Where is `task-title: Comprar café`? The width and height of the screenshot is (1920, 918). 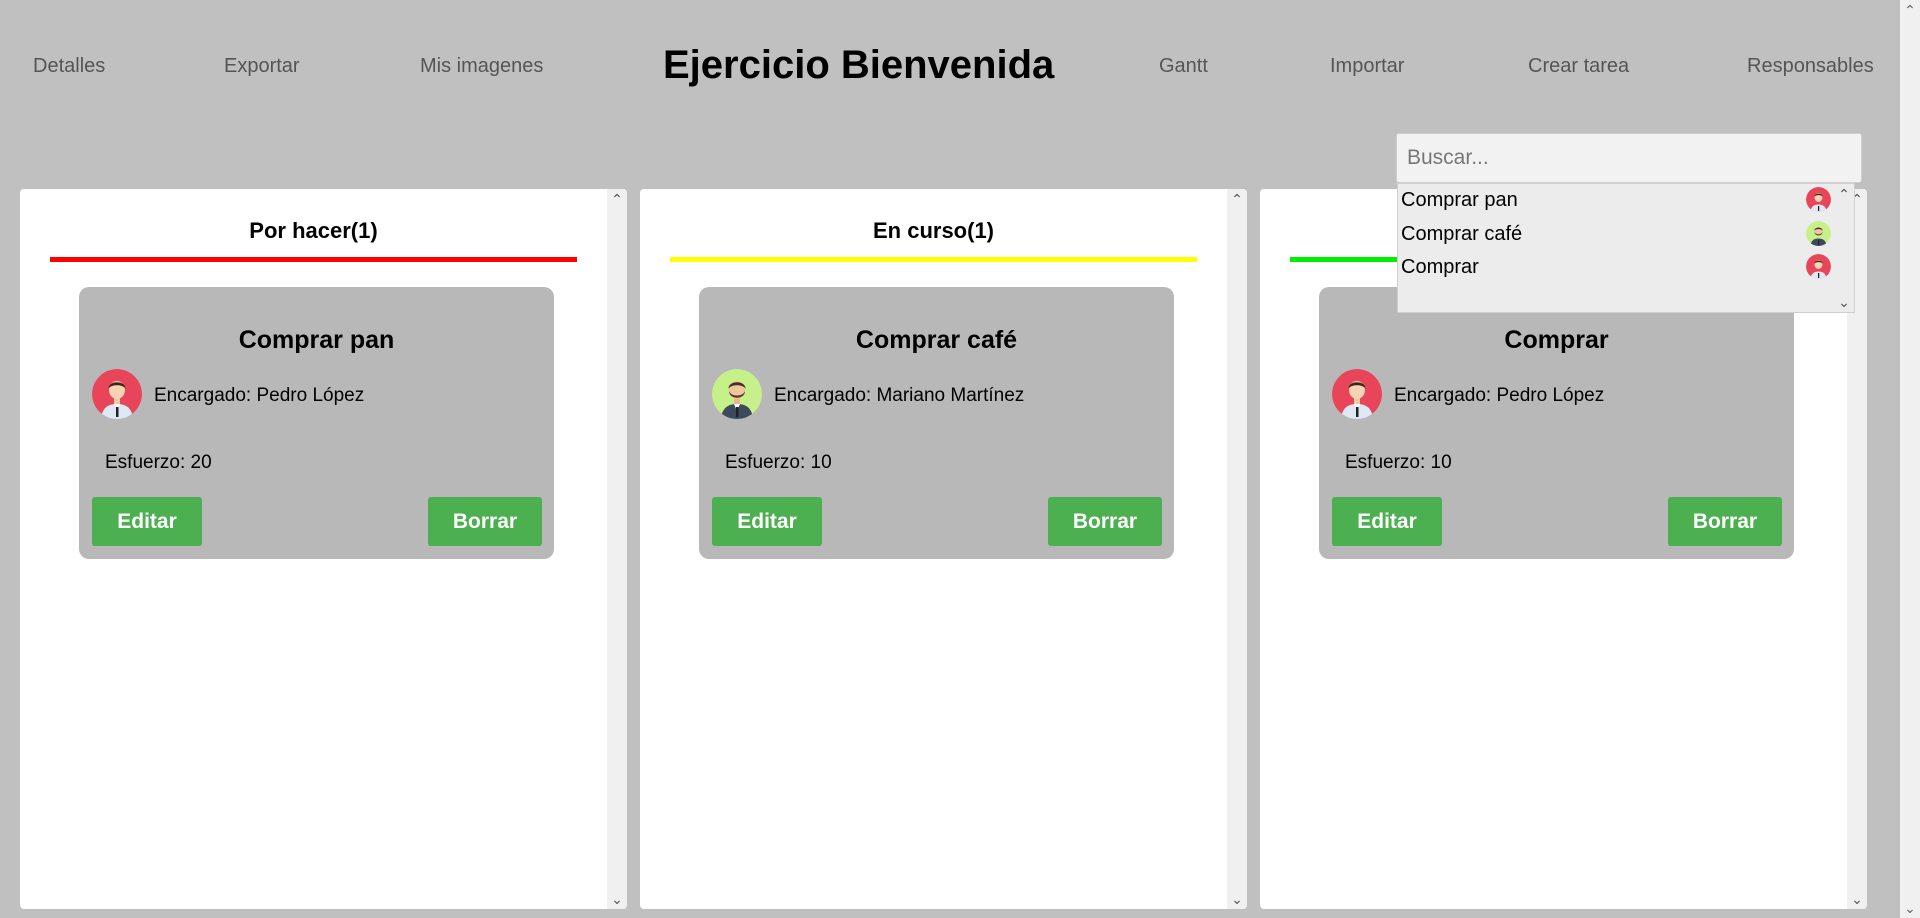
task-title: Comprar café is located at coordinates (936, 340).